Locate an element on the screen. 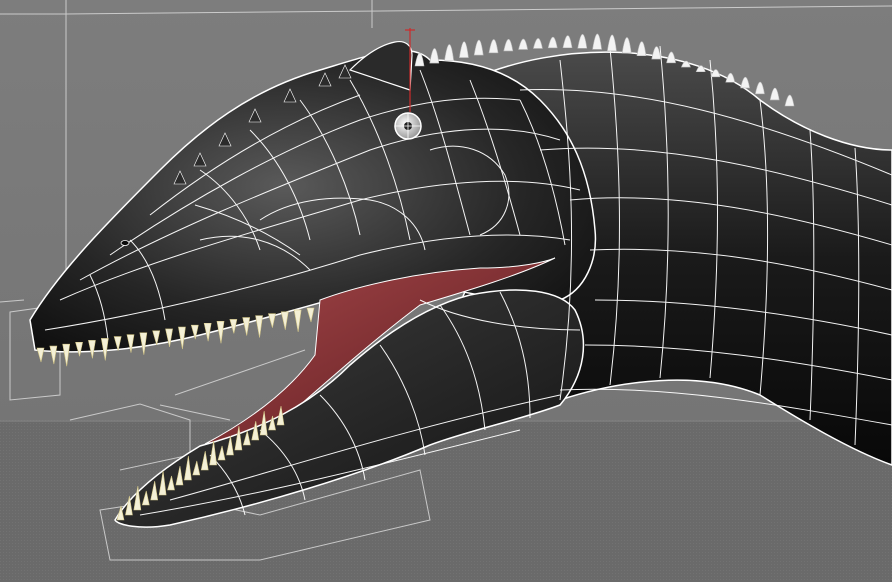 This screenshot has height=582, width=892. nostril is located at coordinates (125, 243).